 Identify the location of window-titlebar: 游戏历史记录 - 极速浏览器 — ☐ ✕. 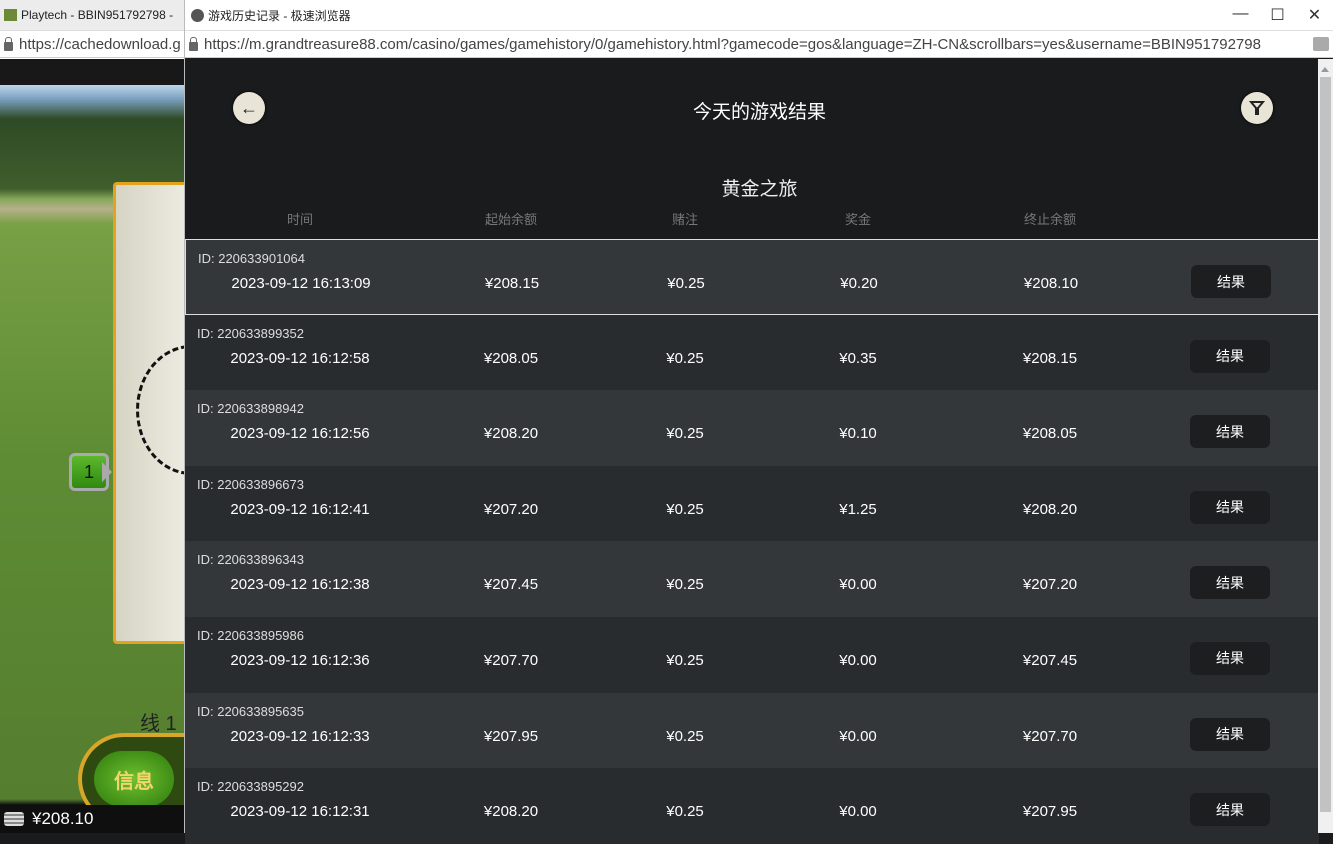
(759, 15).